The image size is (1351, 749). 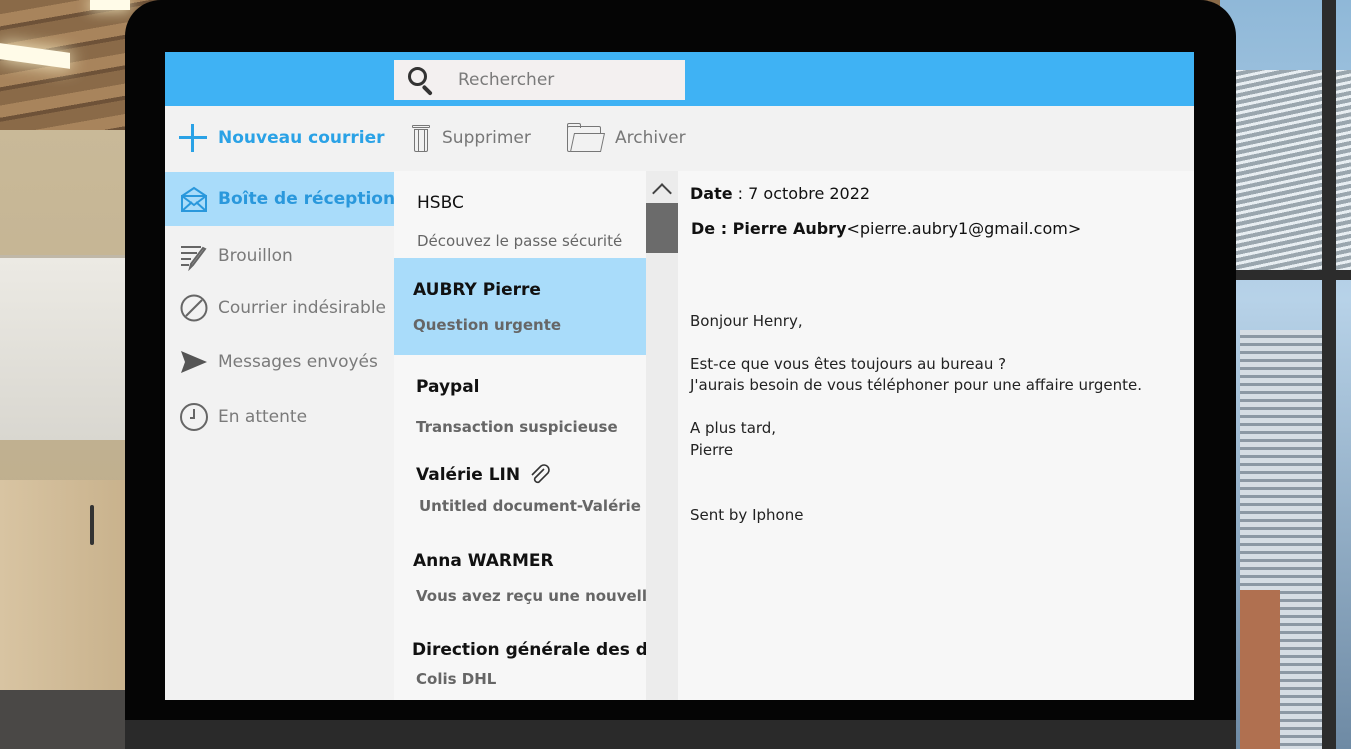 I want to click on plus-icon, so click(x=193, y=138).